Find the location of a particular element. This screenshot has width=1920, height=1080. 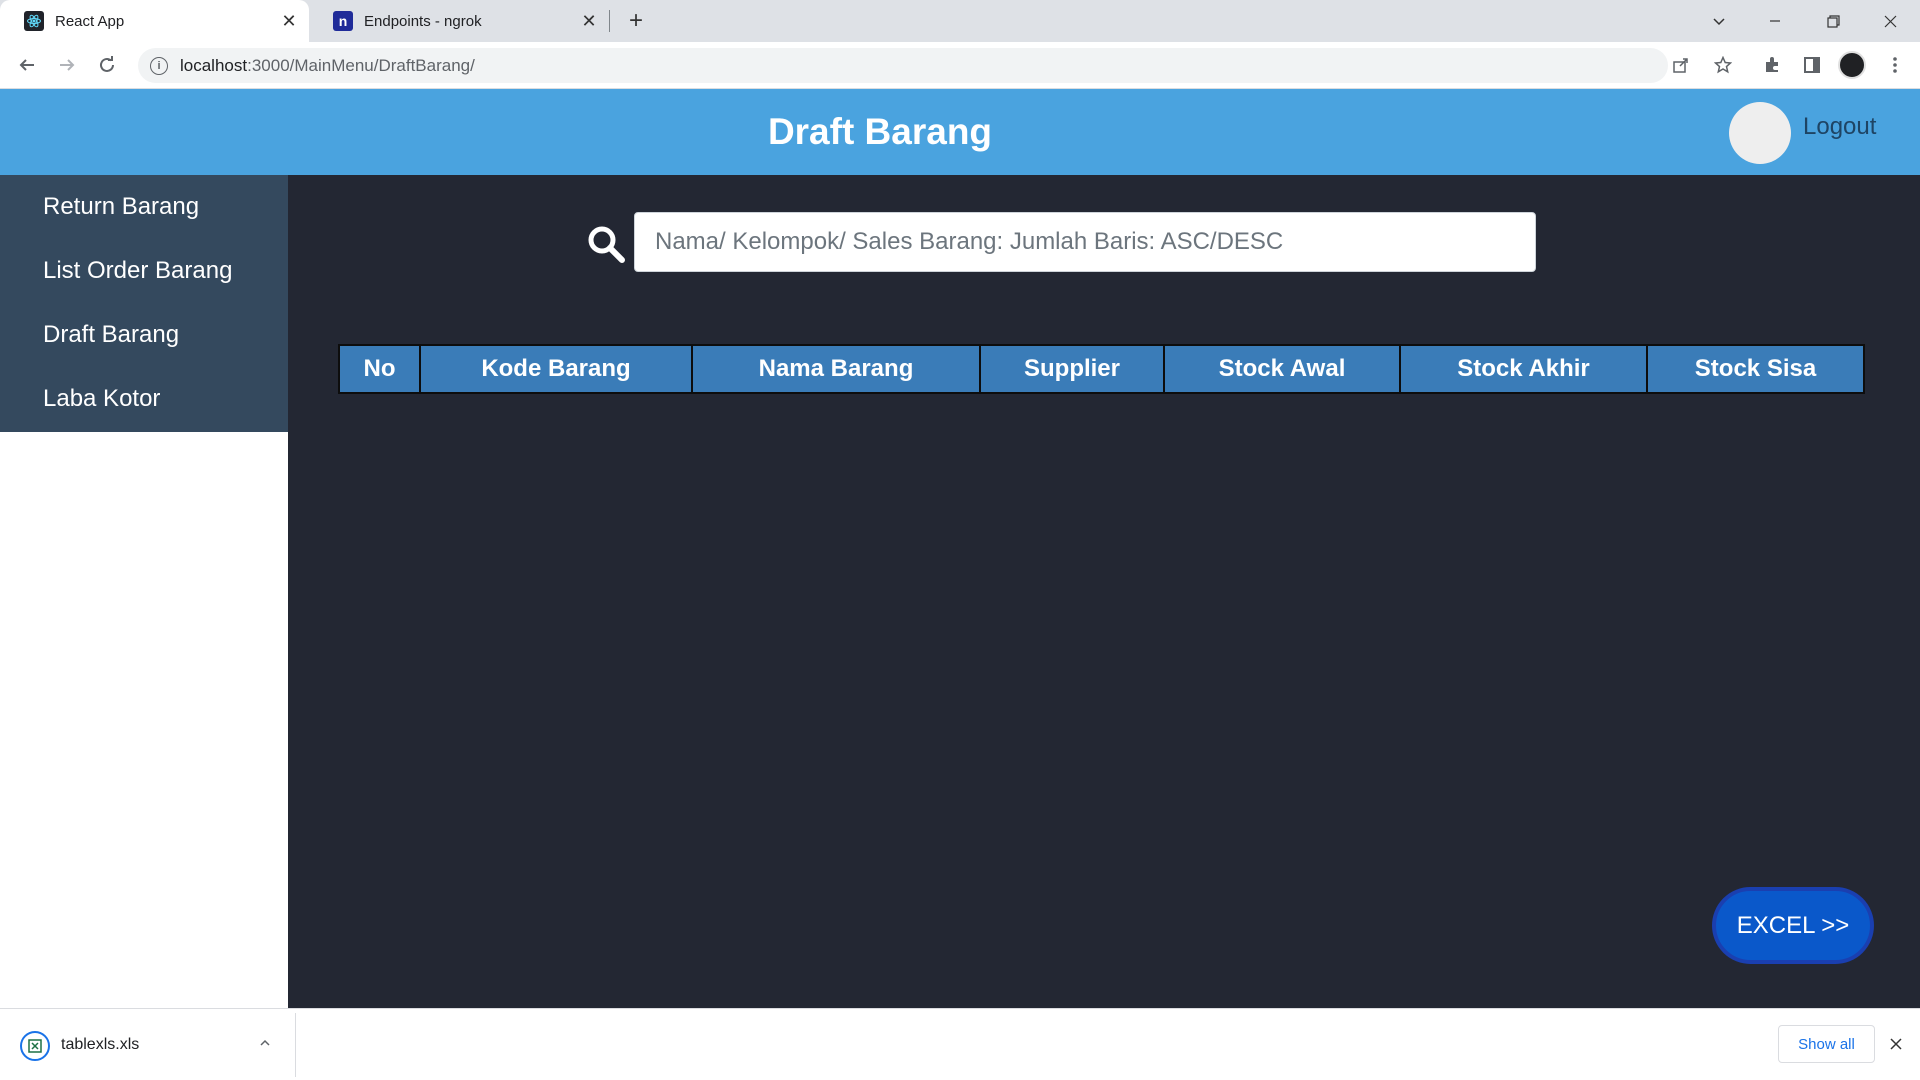

divider is located at coordinates (295, 1045).